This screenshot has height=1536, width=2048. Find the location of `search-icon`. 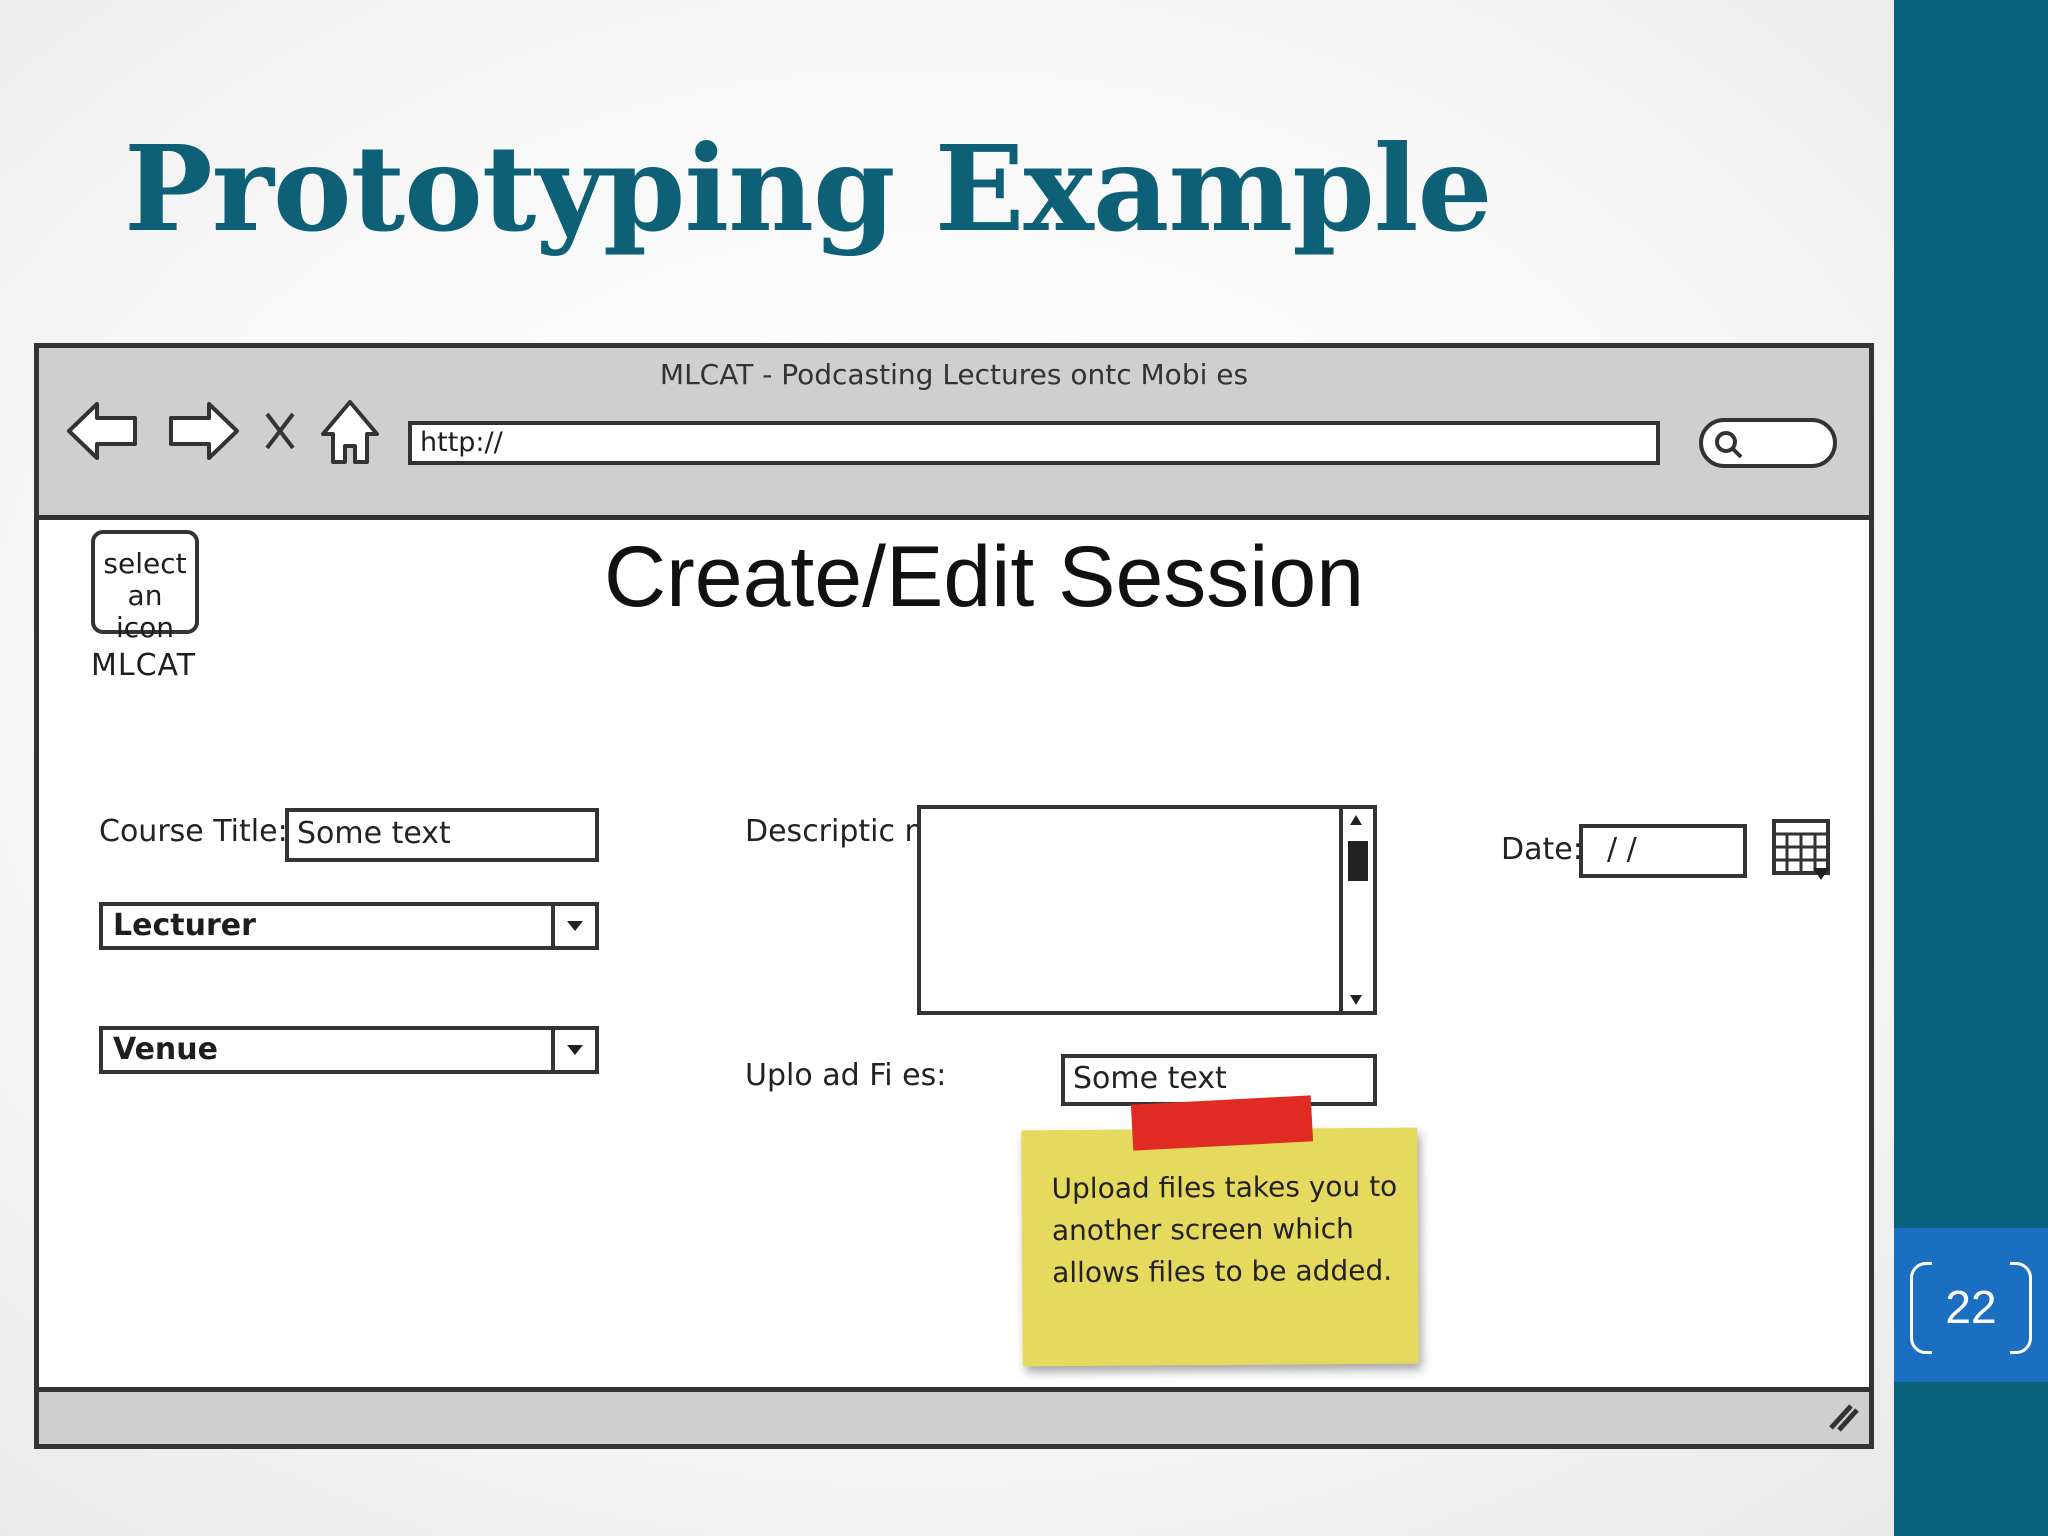

search-icon is located at coordinates (1730, 446).